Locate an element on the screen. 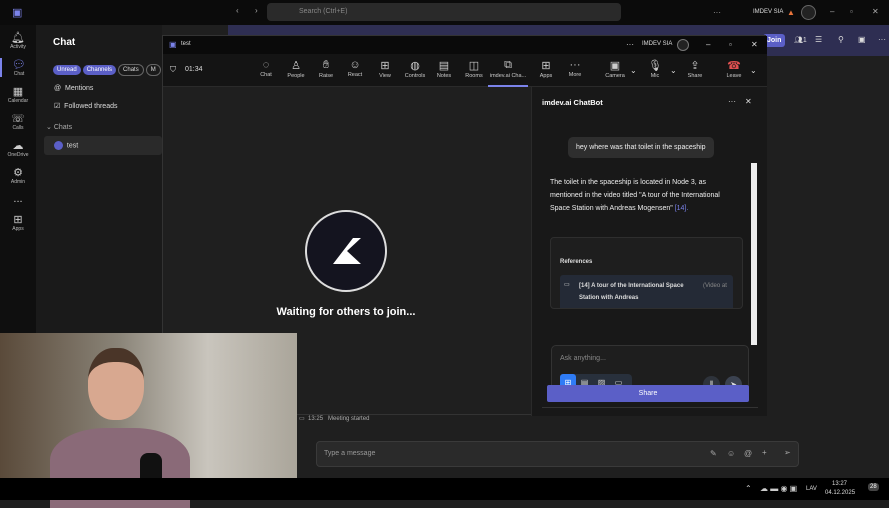  list-icon: ☰ is located at coordinates (818, 39).